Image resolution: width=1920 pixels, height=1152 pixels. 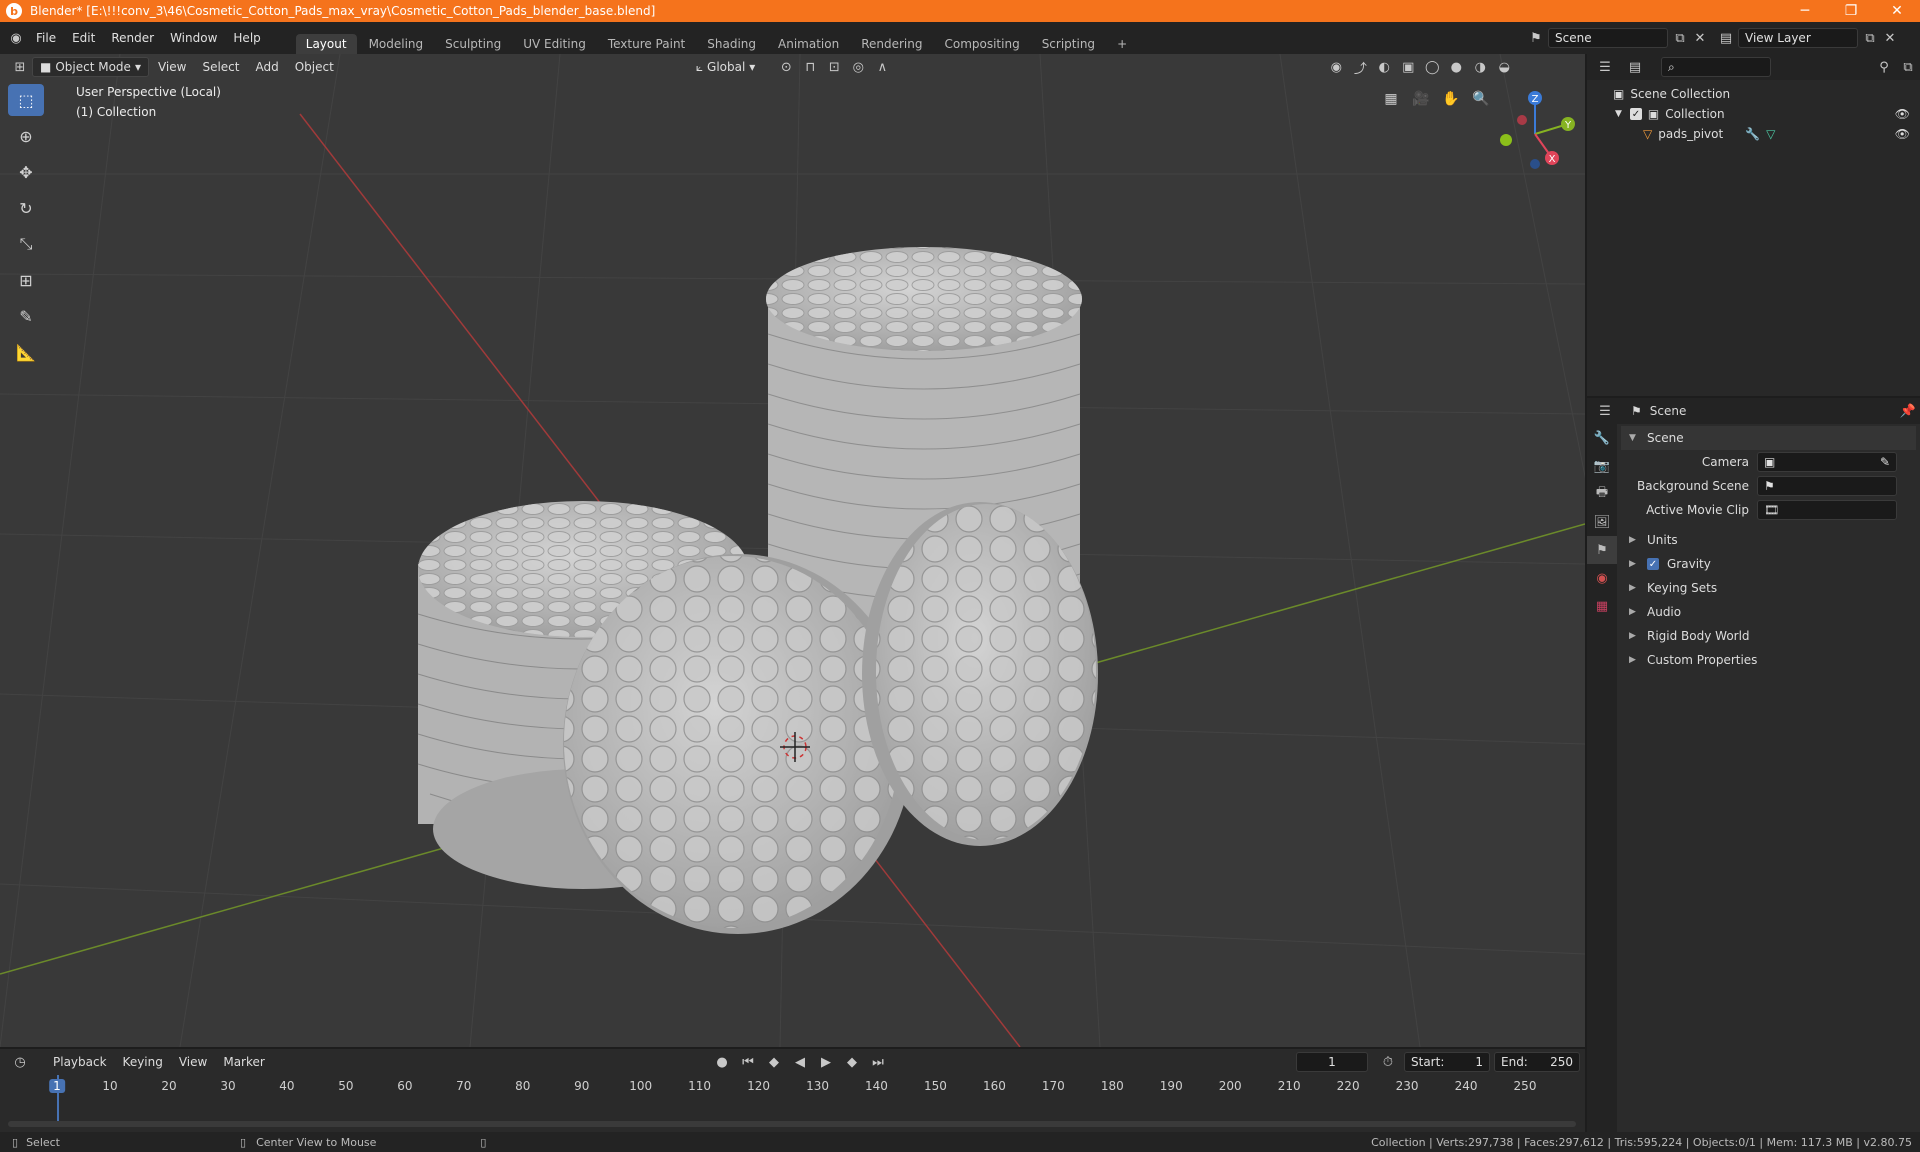 I want to click on pin-icon: 📌, so click(x=1908, y=411).